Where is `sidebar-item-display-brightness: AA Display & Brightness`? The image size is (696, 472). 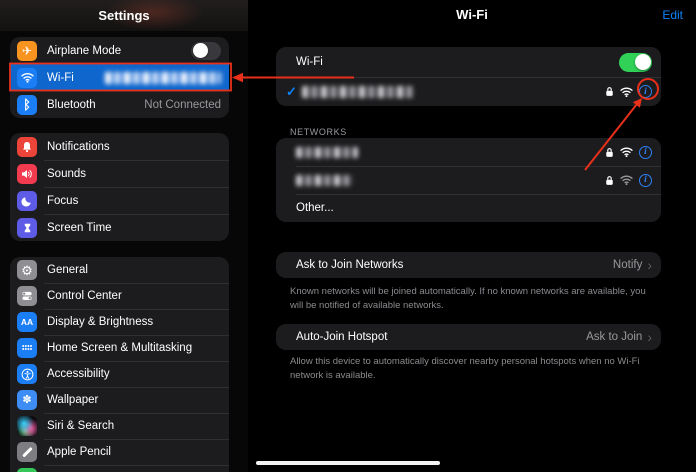
sidebar-item-display-brightness: AA Display & Brightness is located at coordinates (119, 322).